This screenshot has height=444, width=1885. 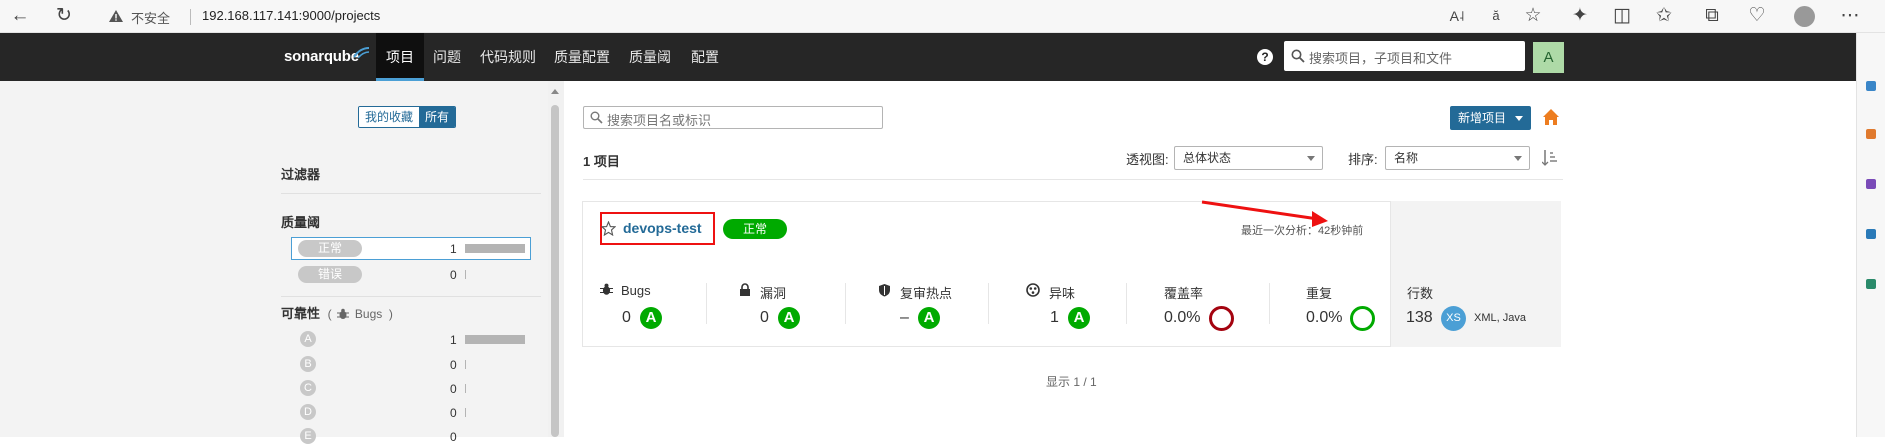 What do you see at coordinates (368, 314) in the screenshot?
I see `reliability-subtitle: Bugs` at bounding box center [368, 314].